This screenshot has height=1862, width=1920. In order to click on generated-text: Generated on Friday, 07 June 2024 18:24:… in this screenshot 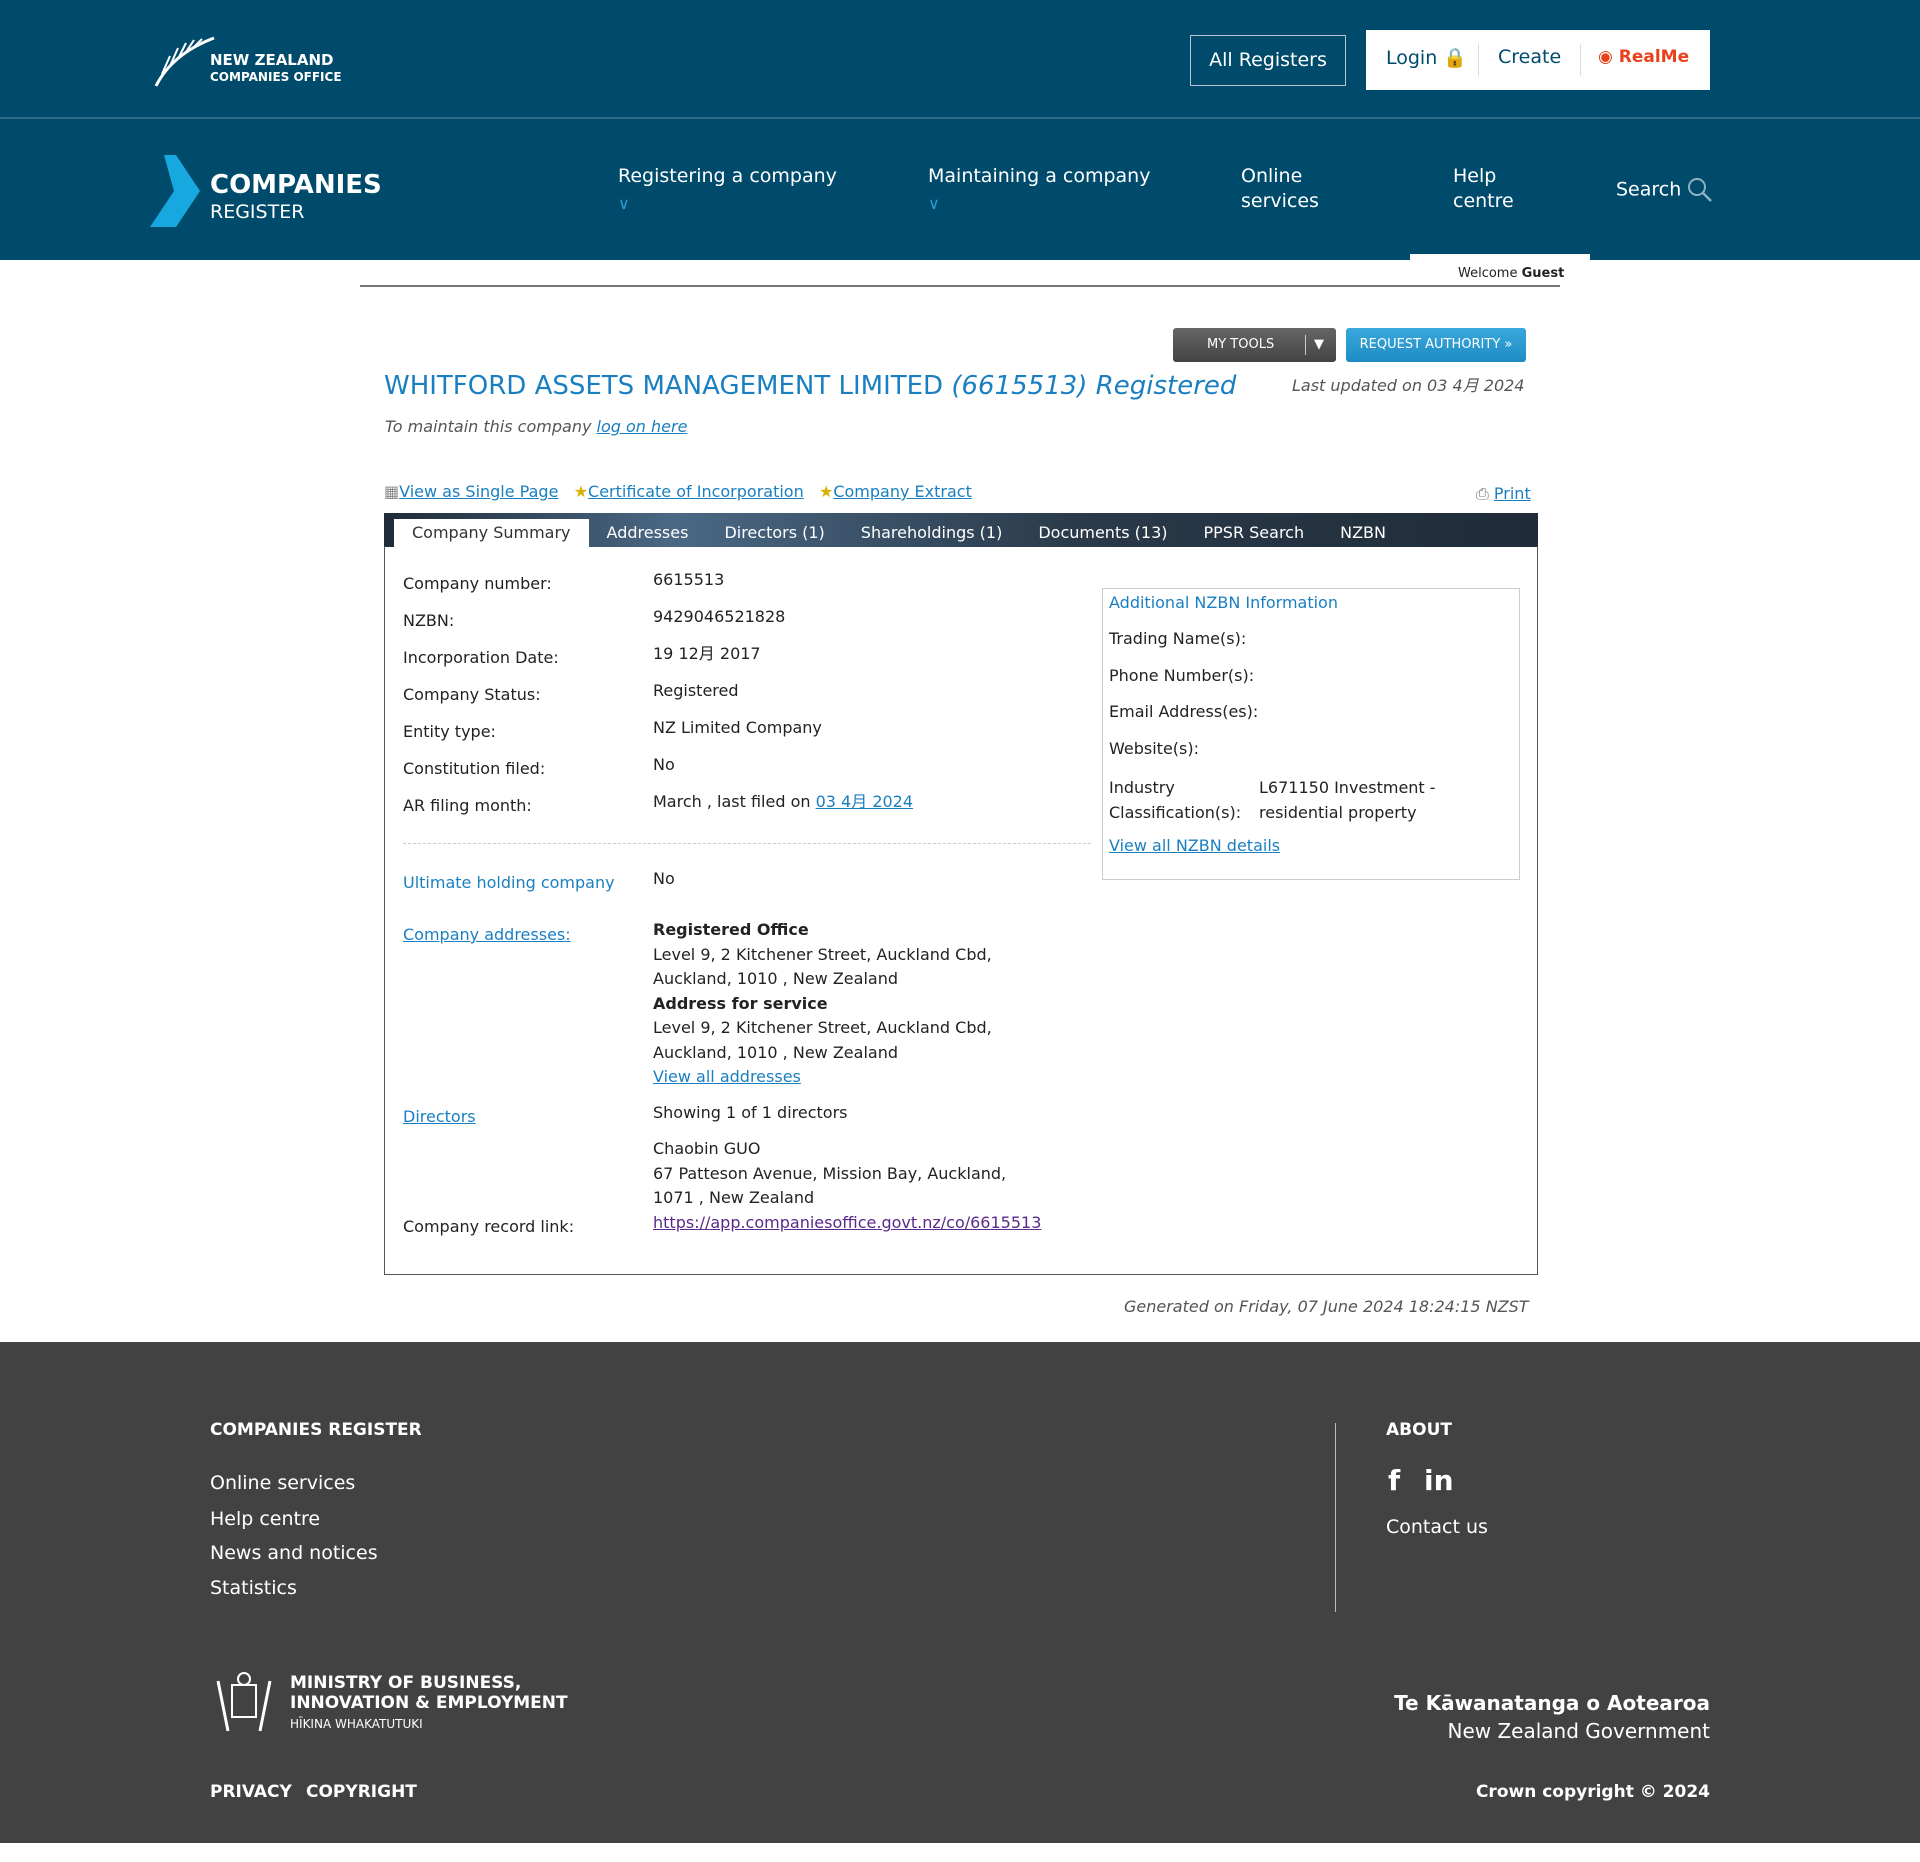, I will do `click(1326, 1306)`.